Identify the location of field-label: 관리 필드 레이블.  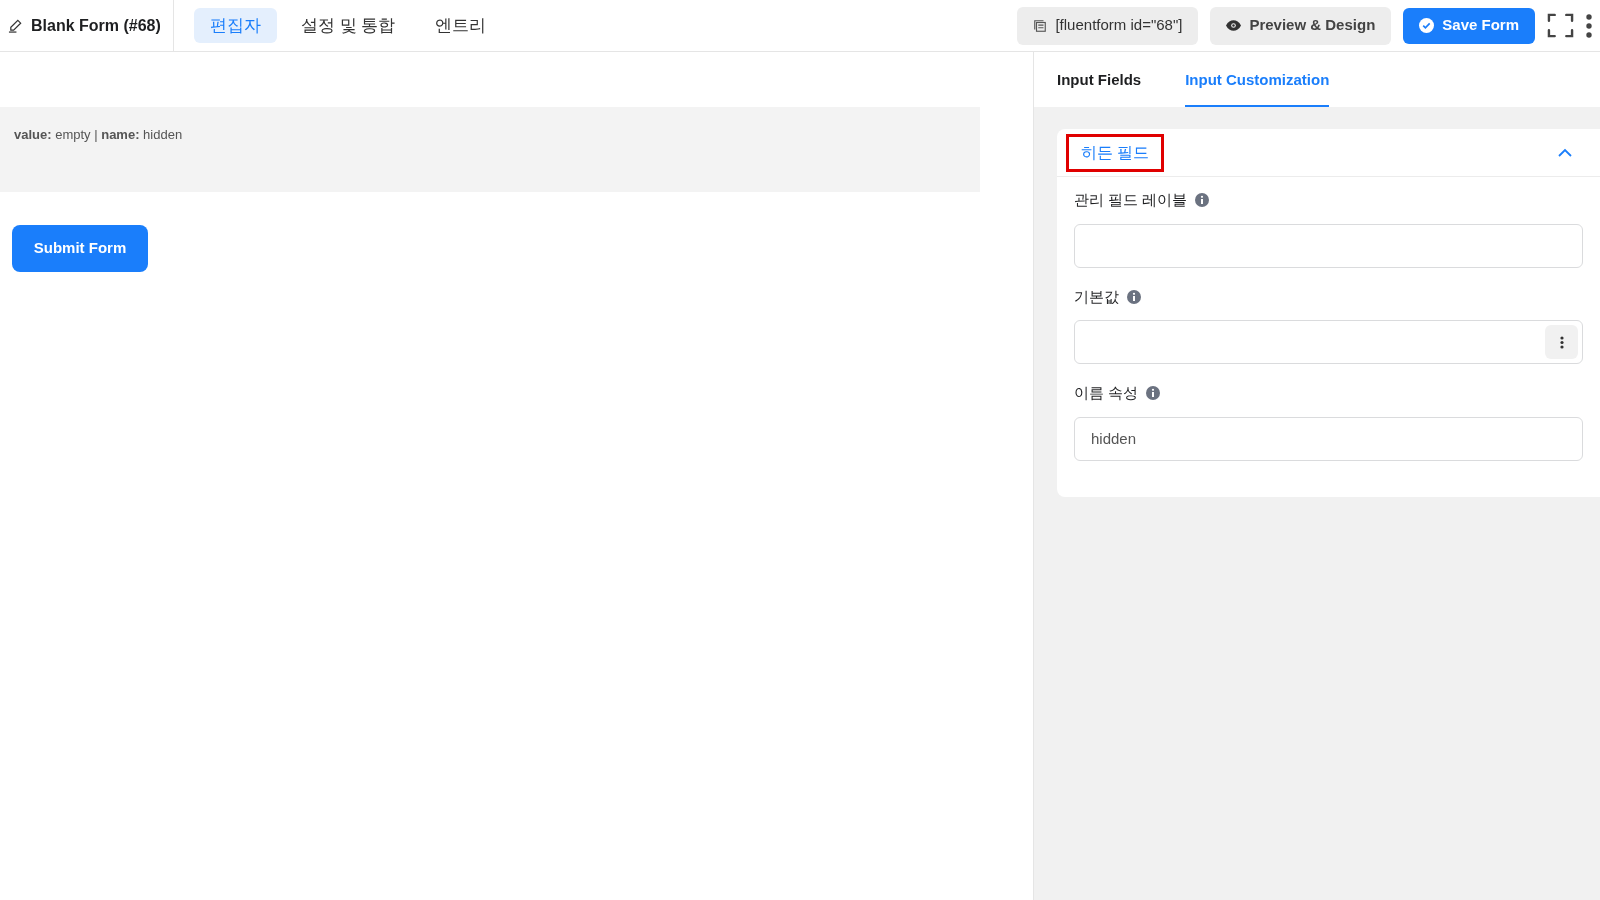
(1131, 200).